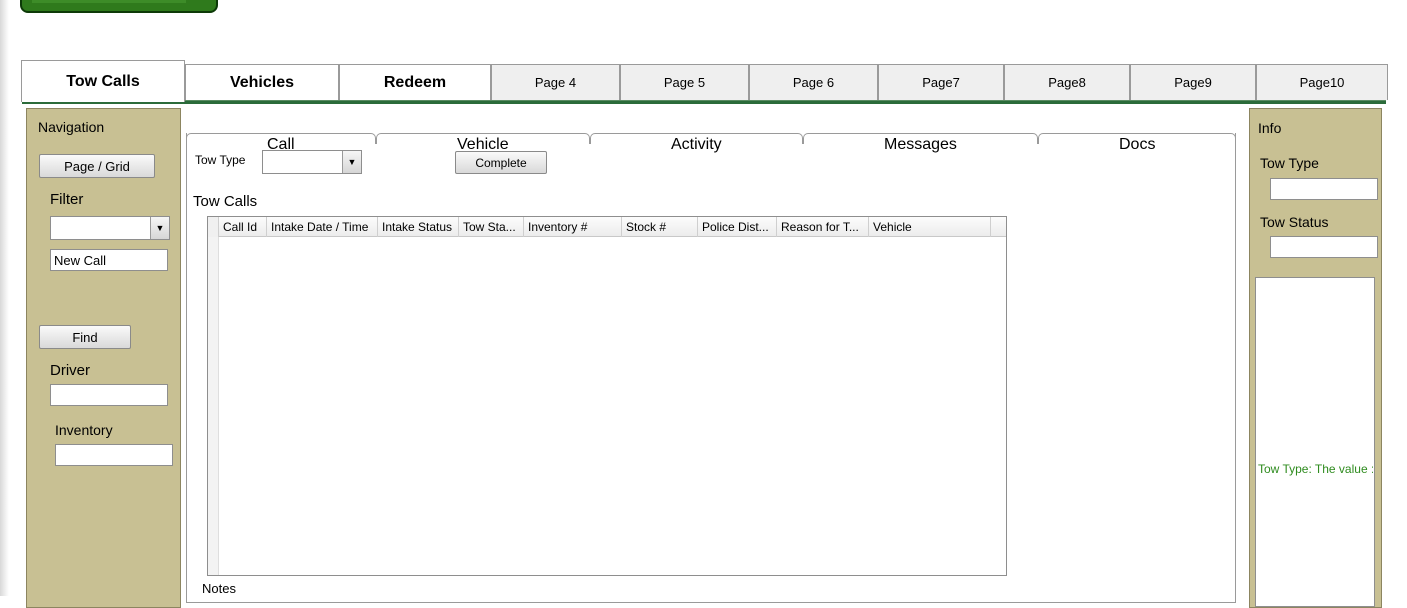 The height and width of the screenshot is (608, 1407). I want to click on tab-tow-calls: Tow Calls, so click(103, 81).